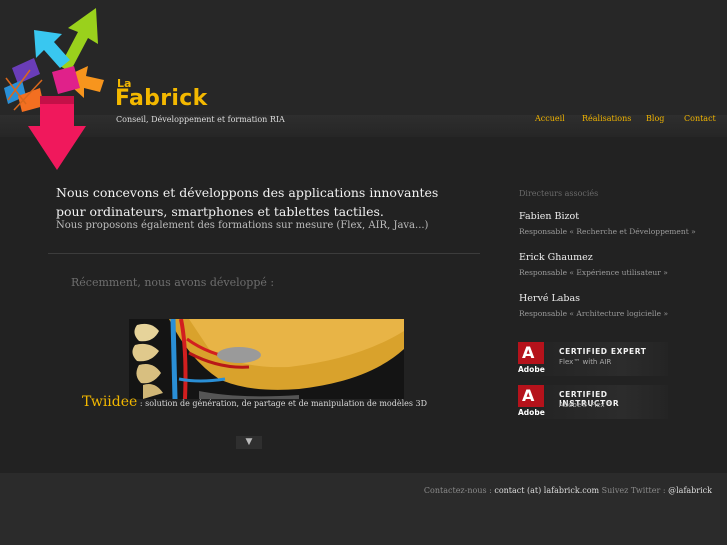  Describe the element at coordinates (549, 216) in the screenshot. I see `person-name: Fabien Bizot` at that location.